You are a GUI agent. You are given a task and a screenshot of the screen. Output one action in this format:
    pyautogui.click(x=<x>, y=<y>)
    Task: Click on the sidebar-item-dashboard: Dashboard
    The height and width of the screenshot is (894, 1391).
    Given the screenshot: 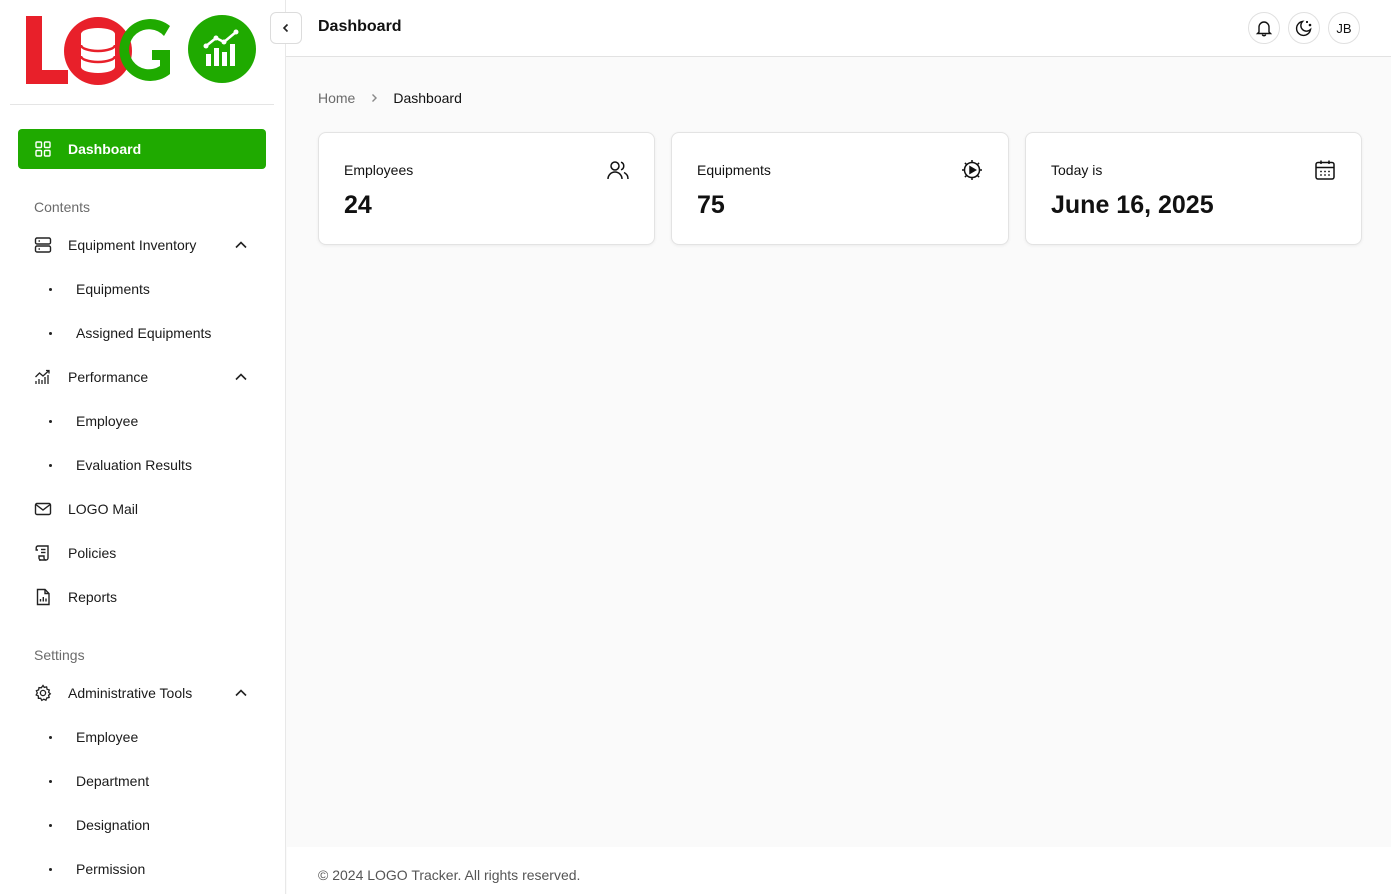 What is the action you would take?
    pyautogui.click(x=142, y=149)
    